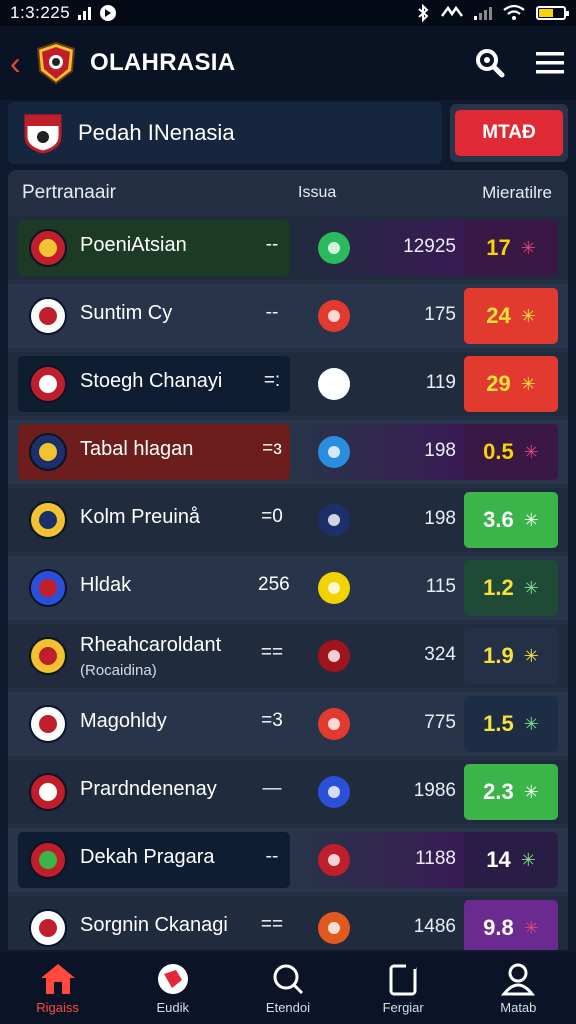 Image resolution: width=576 pixels, height=1024 pixels. Describe the element at coordinates (511, 925) in the screenshot. I see `odds-button: 9.8 ✳` at that location.